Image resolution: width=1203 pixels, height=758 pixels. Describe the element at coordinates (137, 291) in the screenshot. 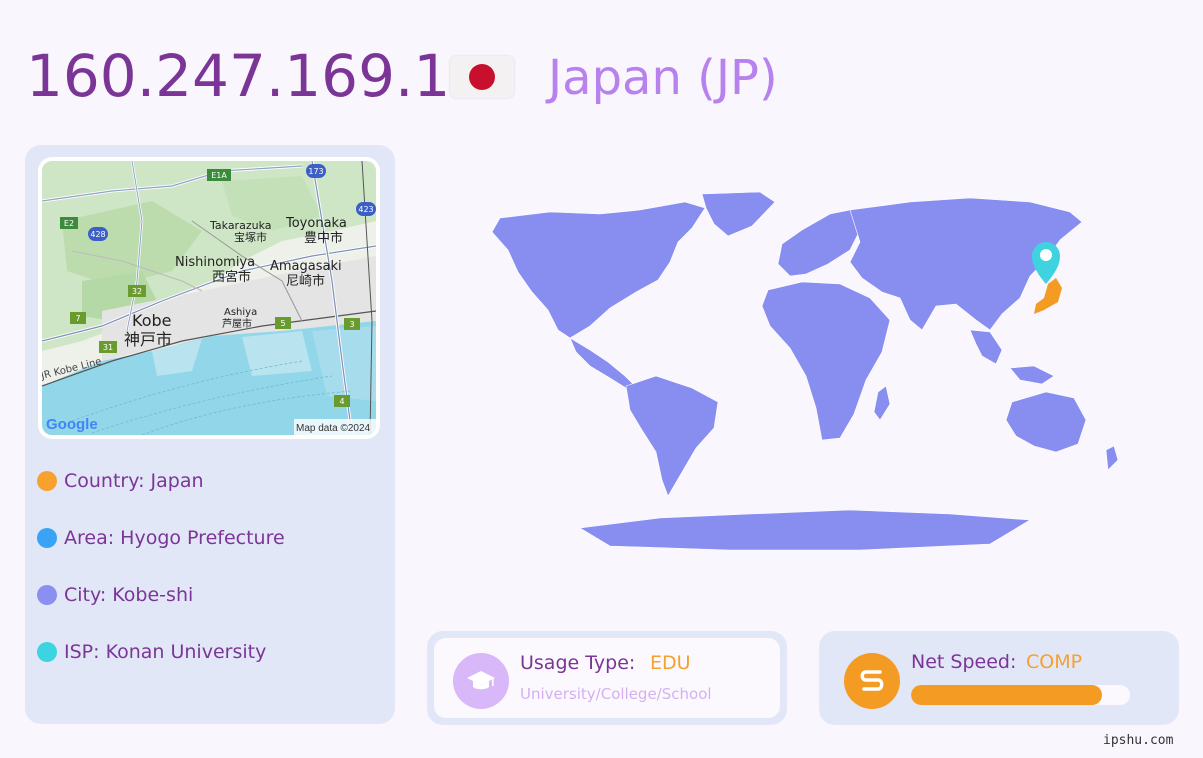

I see `route-shield-32: 32` at that location.